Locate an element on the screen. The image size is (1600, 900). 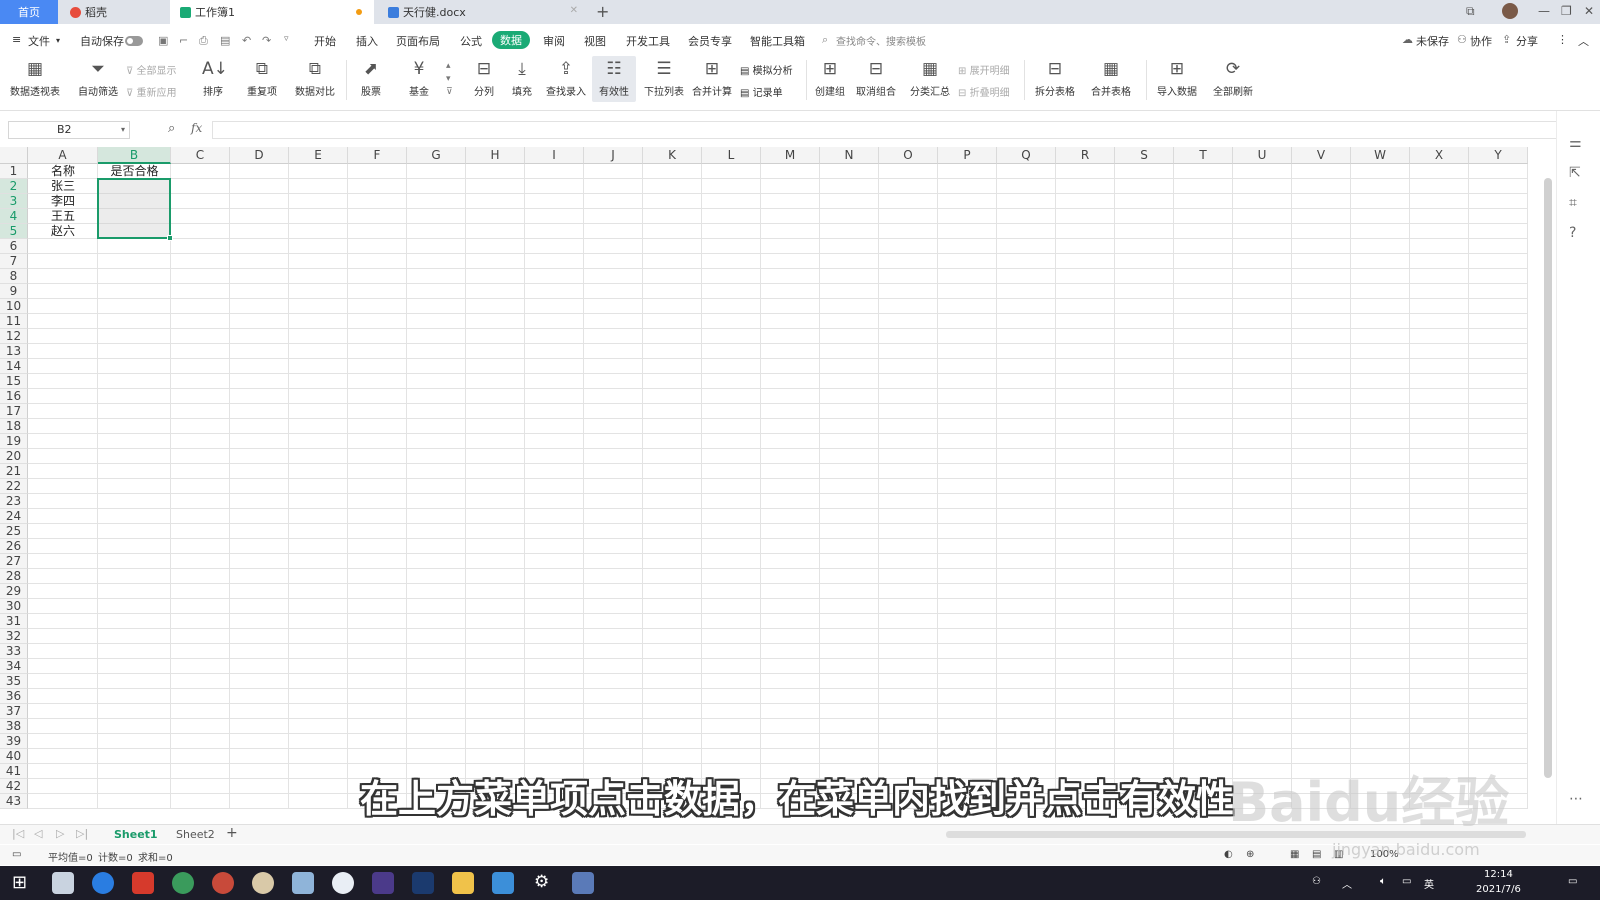
cell-a3: 李四 is located at coordinates (63, 201).